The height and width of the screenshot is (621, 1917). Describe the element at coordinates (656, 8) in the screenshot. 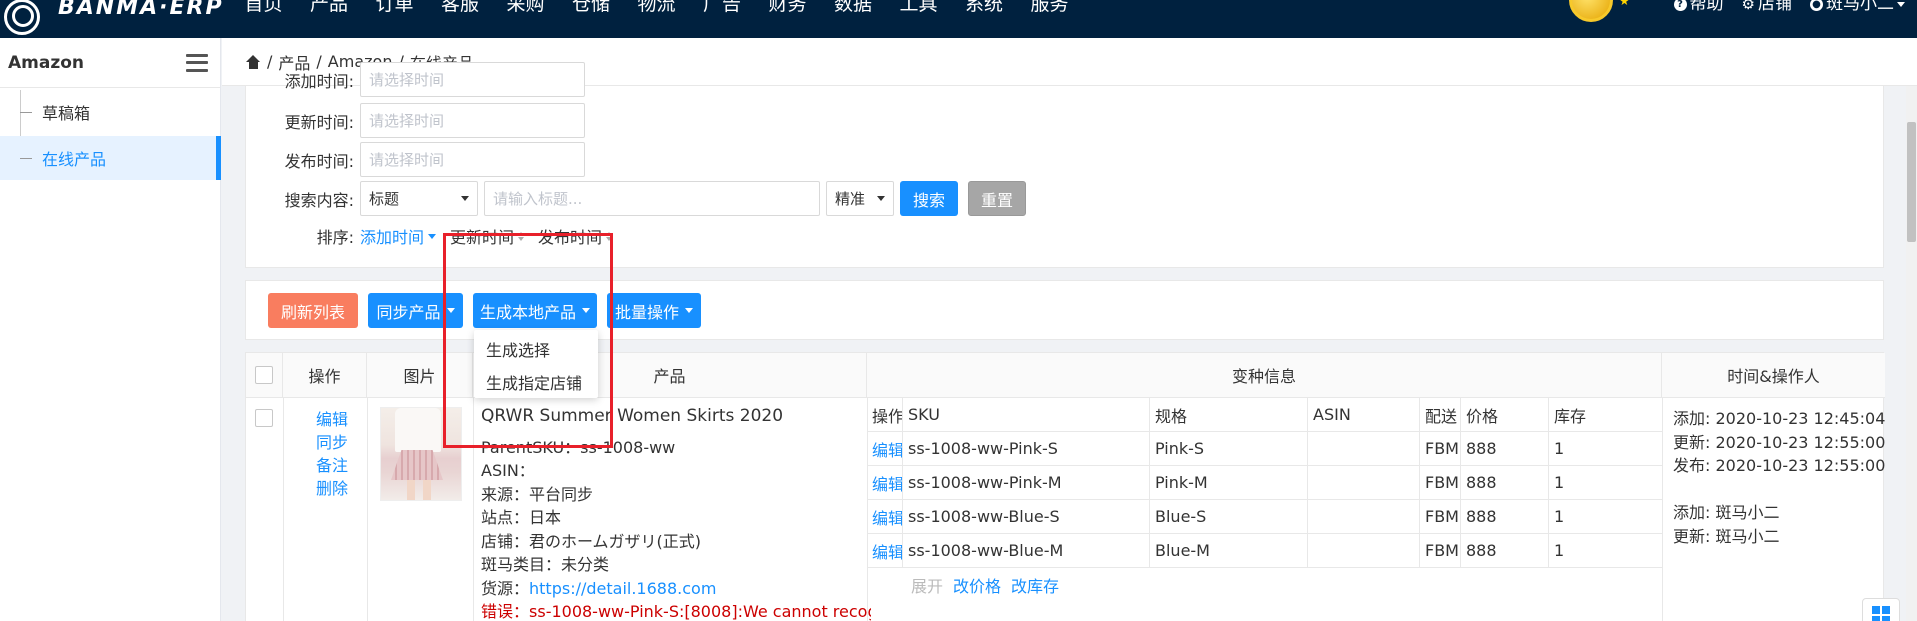

I see `nav-item-logistics: 物流` at that location.